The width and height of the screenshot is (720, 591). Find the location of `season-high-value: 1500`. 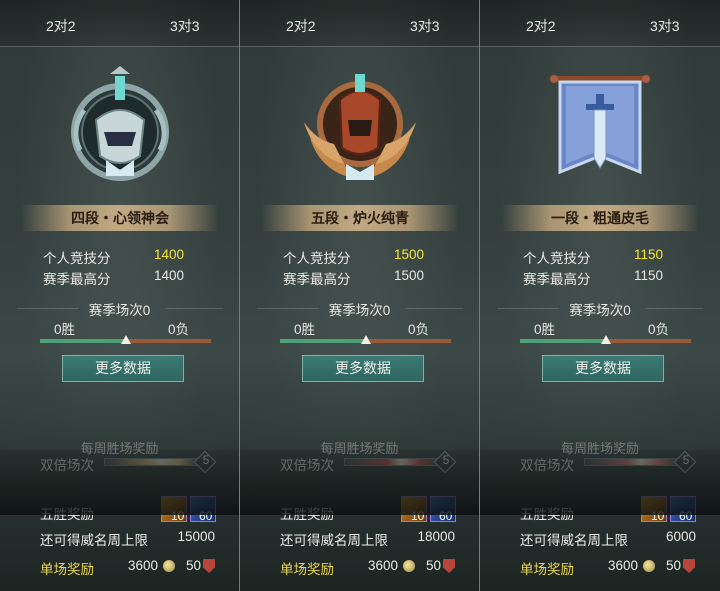

season-high-value: 1500 is located at coordinates (409, 275).